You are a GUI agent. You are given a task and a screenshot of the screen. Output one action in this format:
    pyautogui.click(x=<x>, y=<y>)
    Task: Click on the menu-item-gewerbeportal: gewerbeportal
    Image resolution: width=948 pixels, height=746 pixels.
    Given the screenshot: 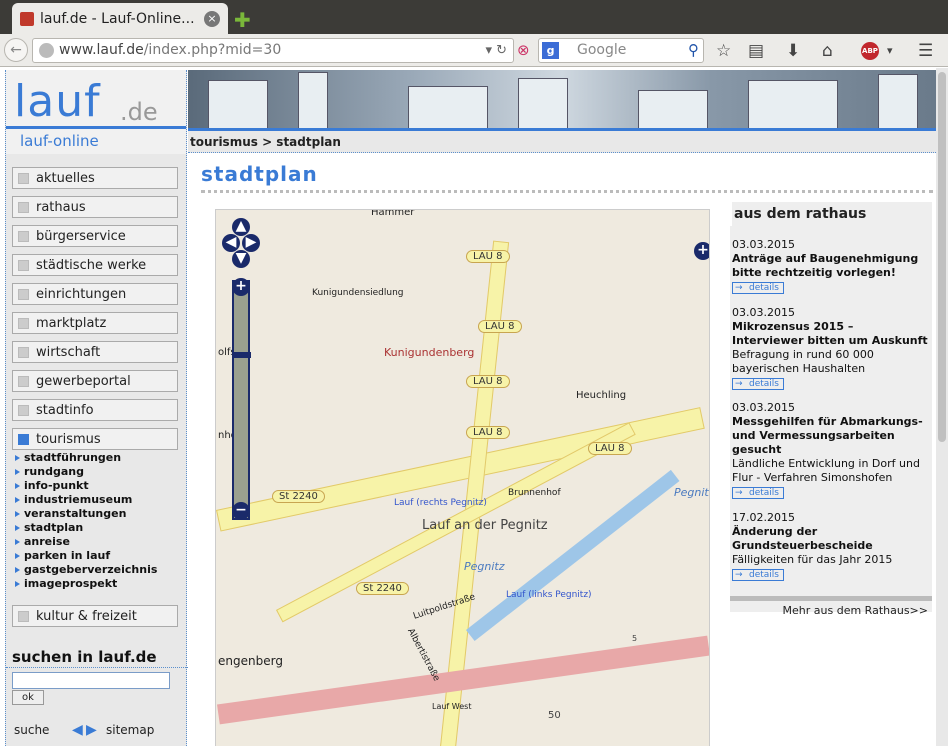 What is the action you would take?
    pyautogui.click(x=95, y=381)
    